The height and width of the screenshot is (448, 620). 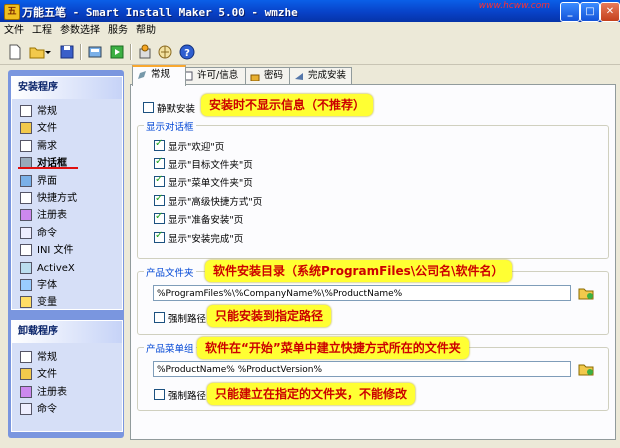 What do you see at coordinates (117, 52) in the screenshot?
I see `run-icon` at bounding box center [117, 52].